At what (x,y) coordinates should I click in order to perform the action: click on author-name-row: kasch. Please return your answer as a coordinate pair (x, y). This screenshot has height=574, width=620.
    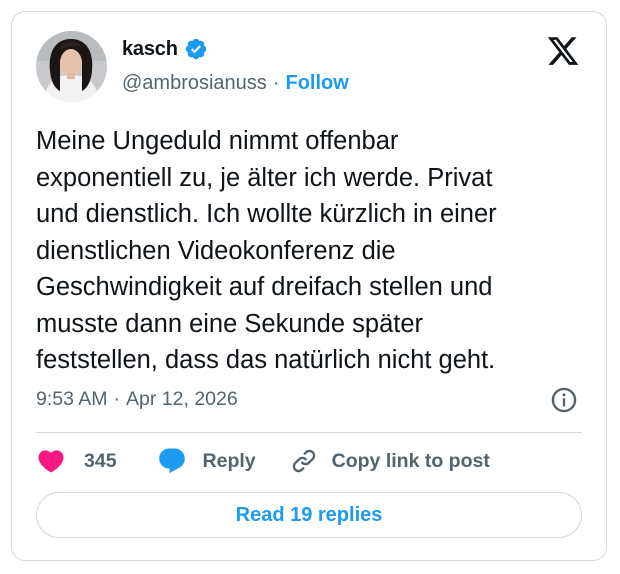
    Looking at the image, I should click on (165, 49).